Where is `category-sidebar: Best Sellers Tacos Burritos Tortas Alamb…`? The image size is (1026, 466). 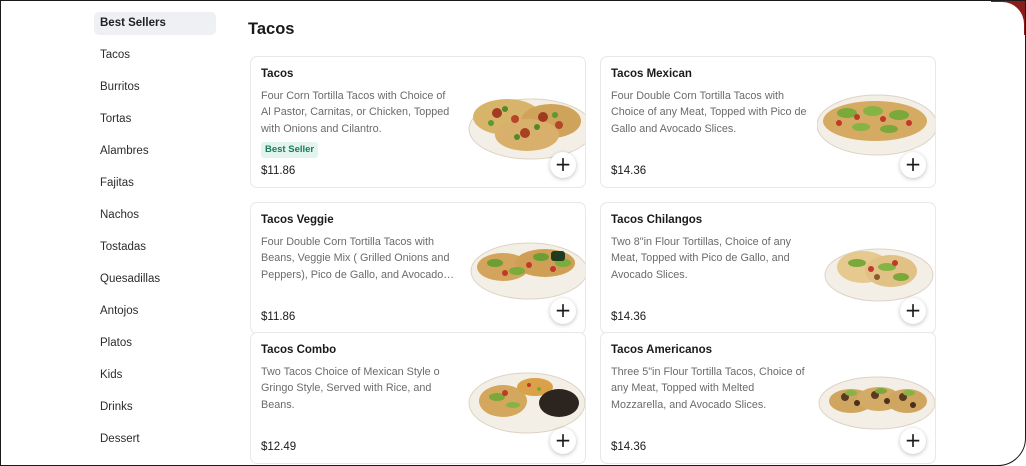 category-sidebar: Best Sellers Tacos Burritos Tortas Alamb… is located at coordinates (155, 236).